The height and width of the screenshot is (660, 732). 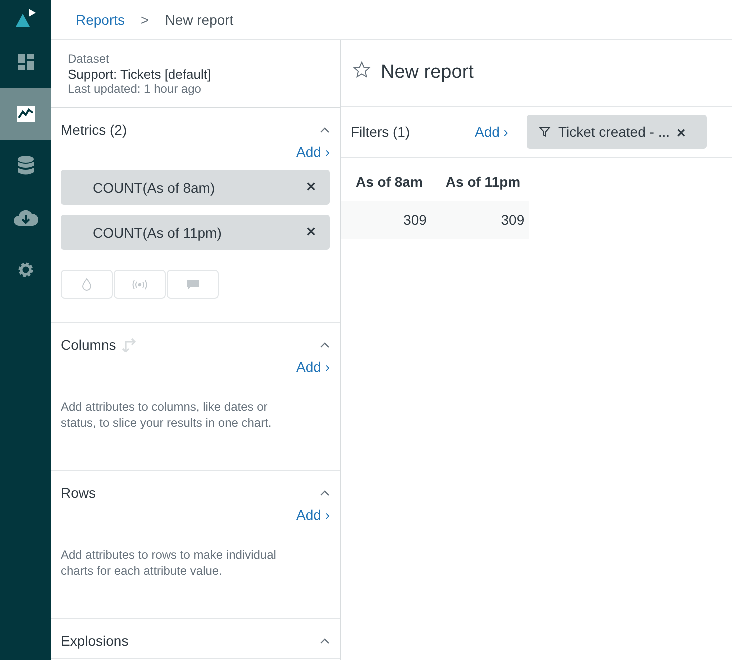 I want to click on dataset-updated: Last updated: 1 hour ago, so click(x=135, y=89).